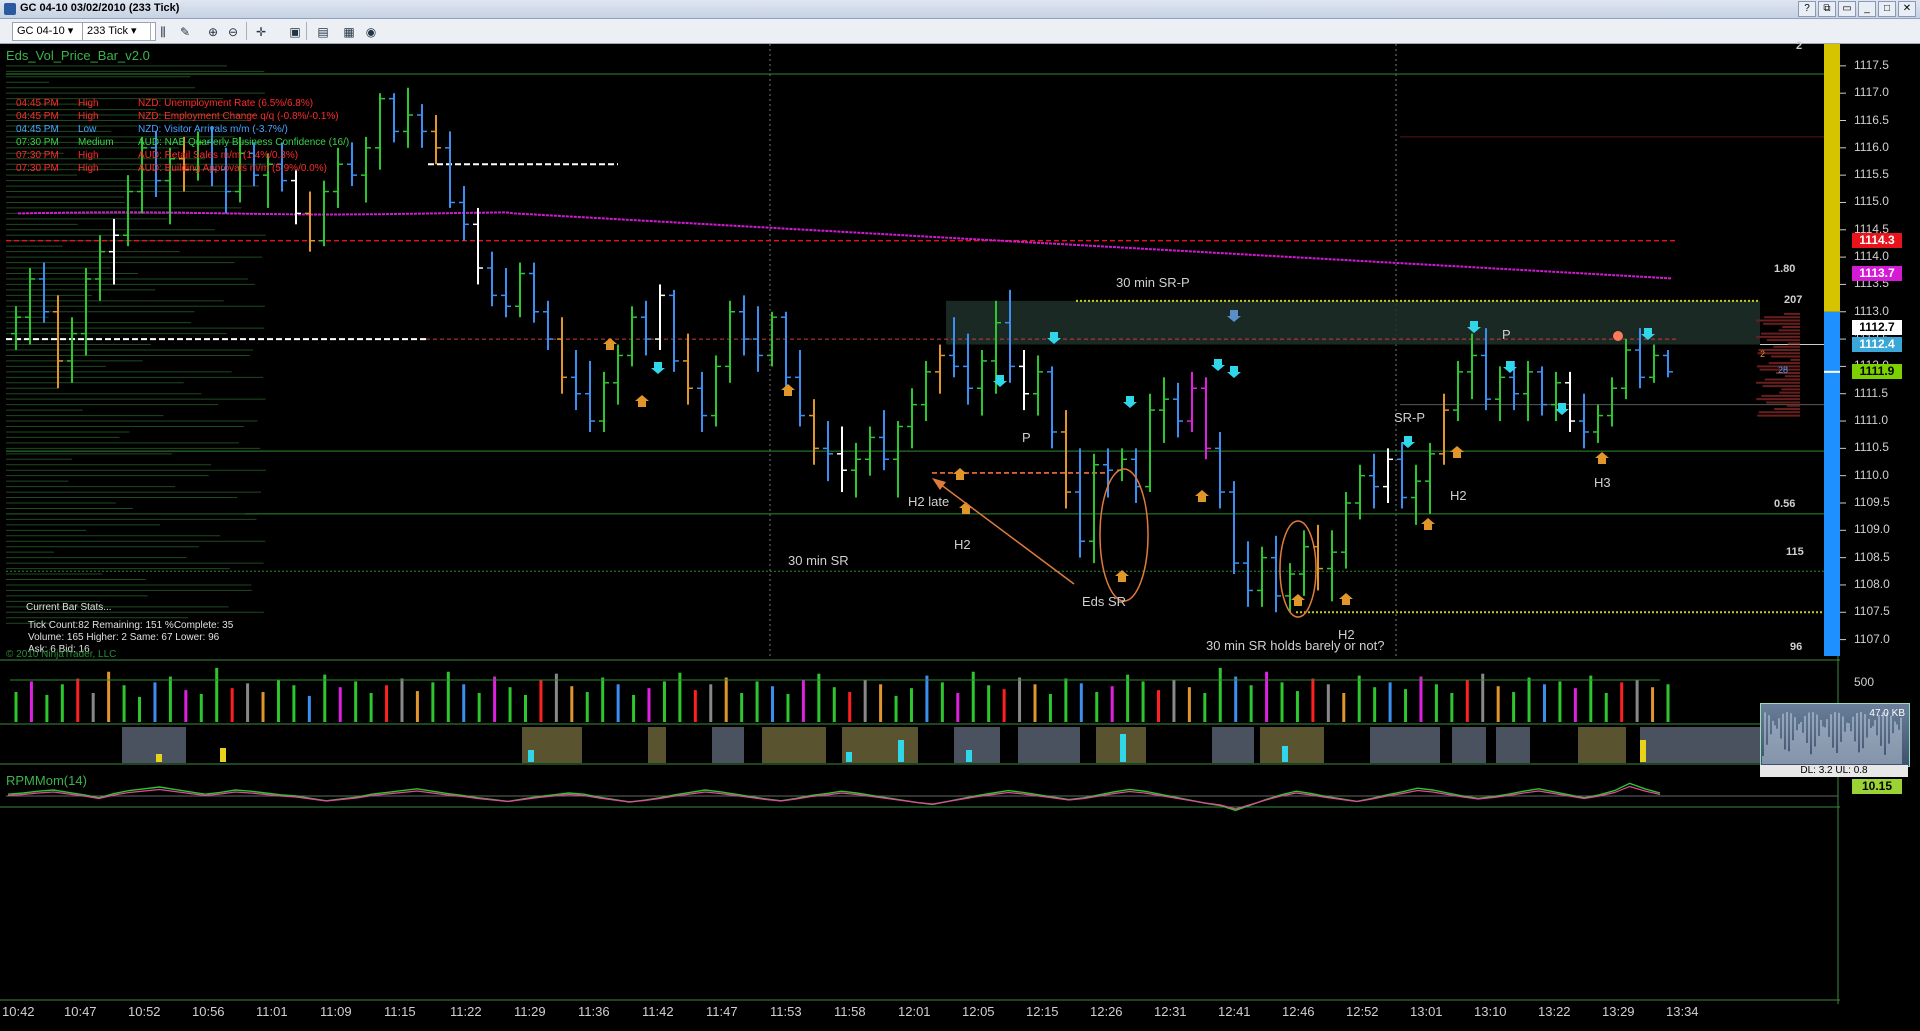  Describe the element at coordinates (37, 129) in the screenshot. I see `news-time: 04:45 PM` at that location.